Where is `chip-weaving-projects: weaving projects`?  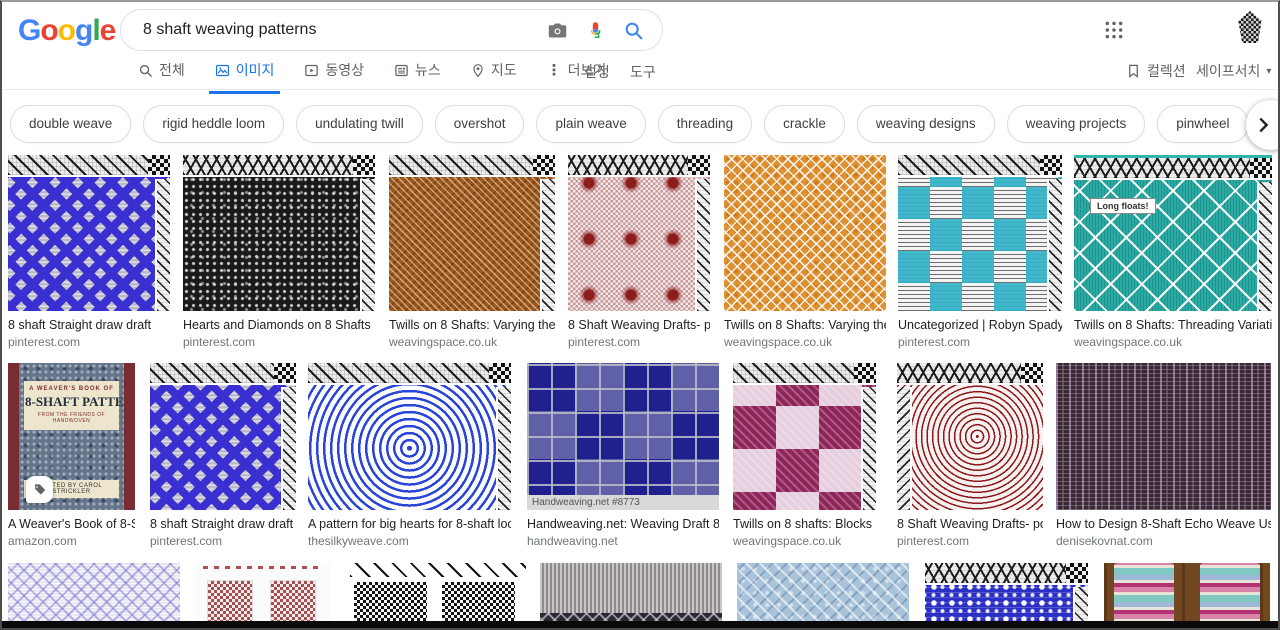 chip-weaving-projects: weaving projects is located at coordinates (1076, 124).